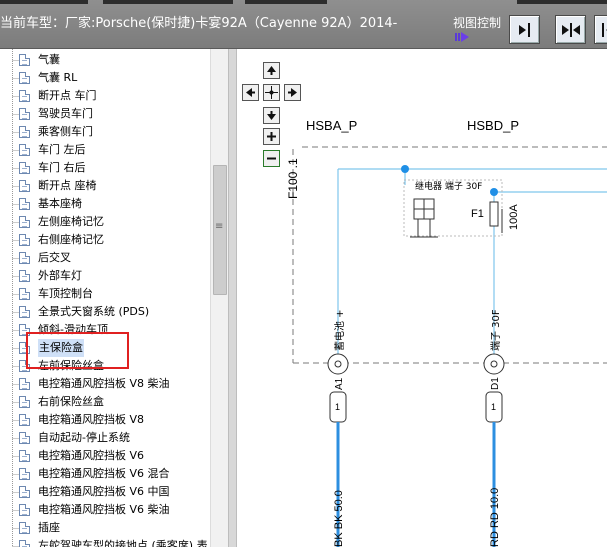  What do you see at coordinates (62, 149) in the screenshot?
I see `tree-item-label: 车门 左后` at bounding box center [62, 149].